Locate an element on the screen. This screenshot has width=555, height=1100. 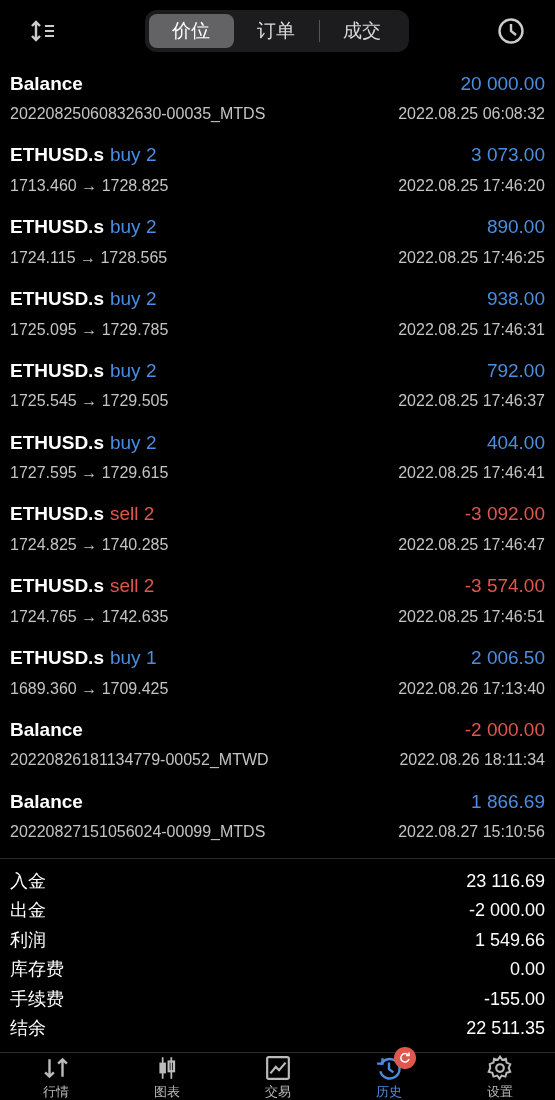
summary-value: 23 116.69 is located at coordinates (505, 881).